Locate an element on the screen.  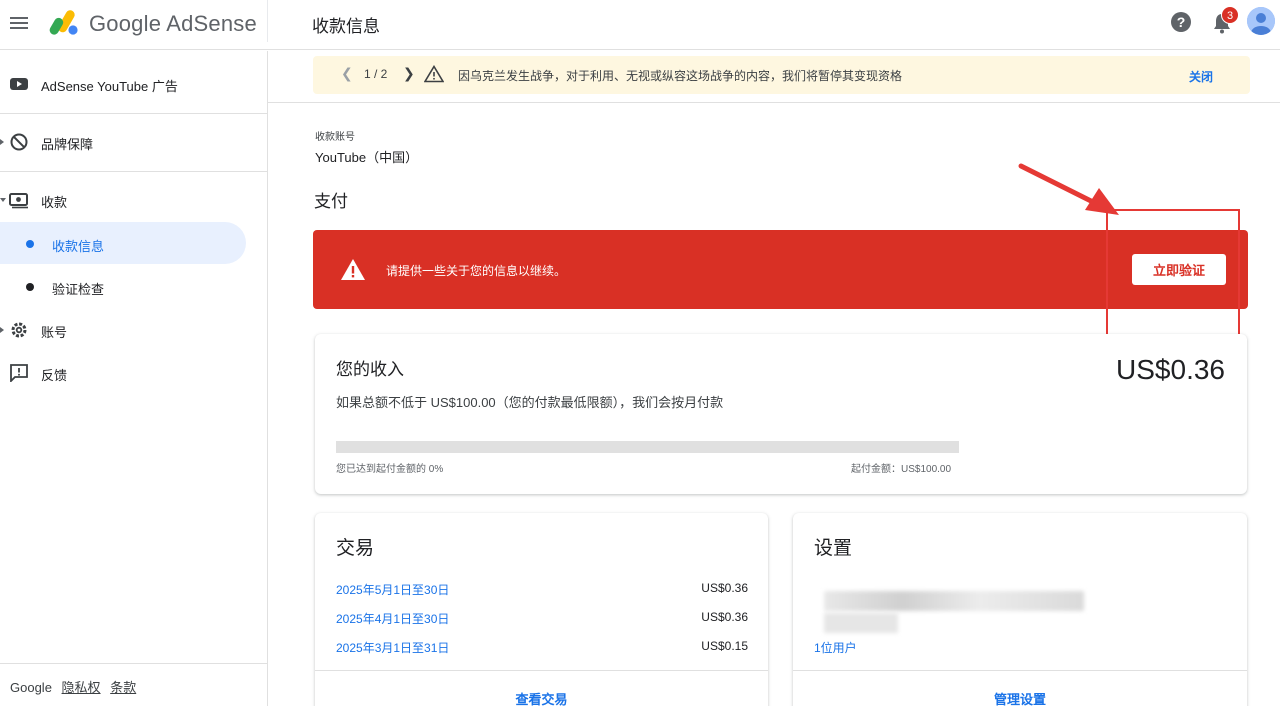
banner-pager: 1 / 2 is located at coordinates (376, 74).